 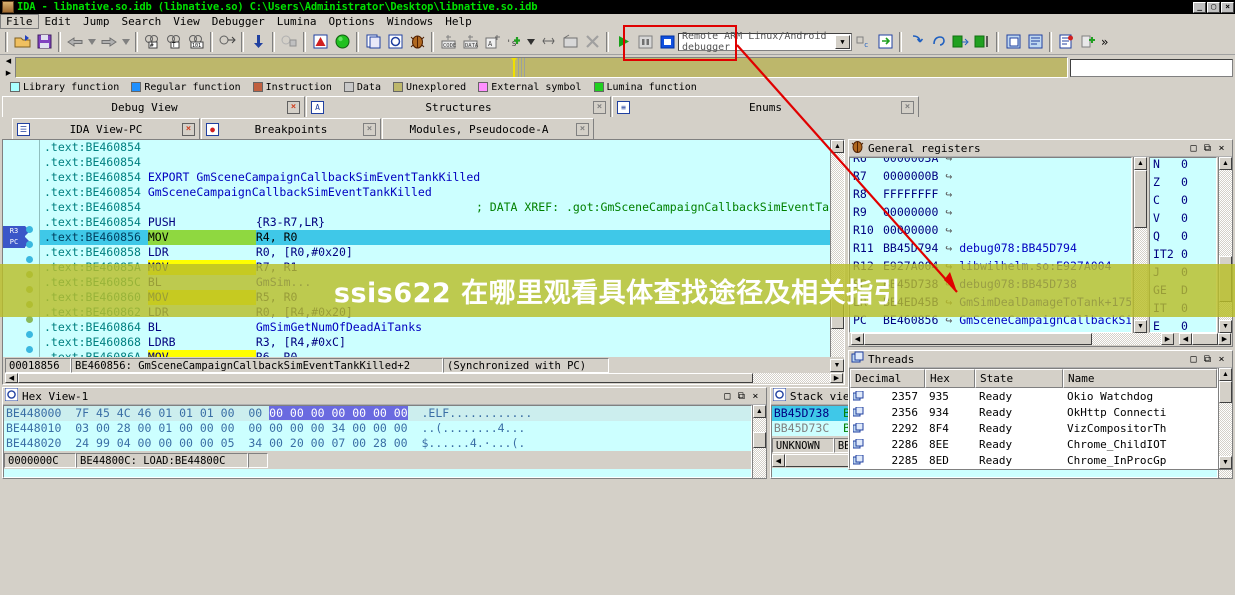 What do you see at coordinates (1033, 444) in the screenshot?
I see `table-row: 2286 8EE Ready Chrome_ChildIOT` at bounding box center [1033, 444].